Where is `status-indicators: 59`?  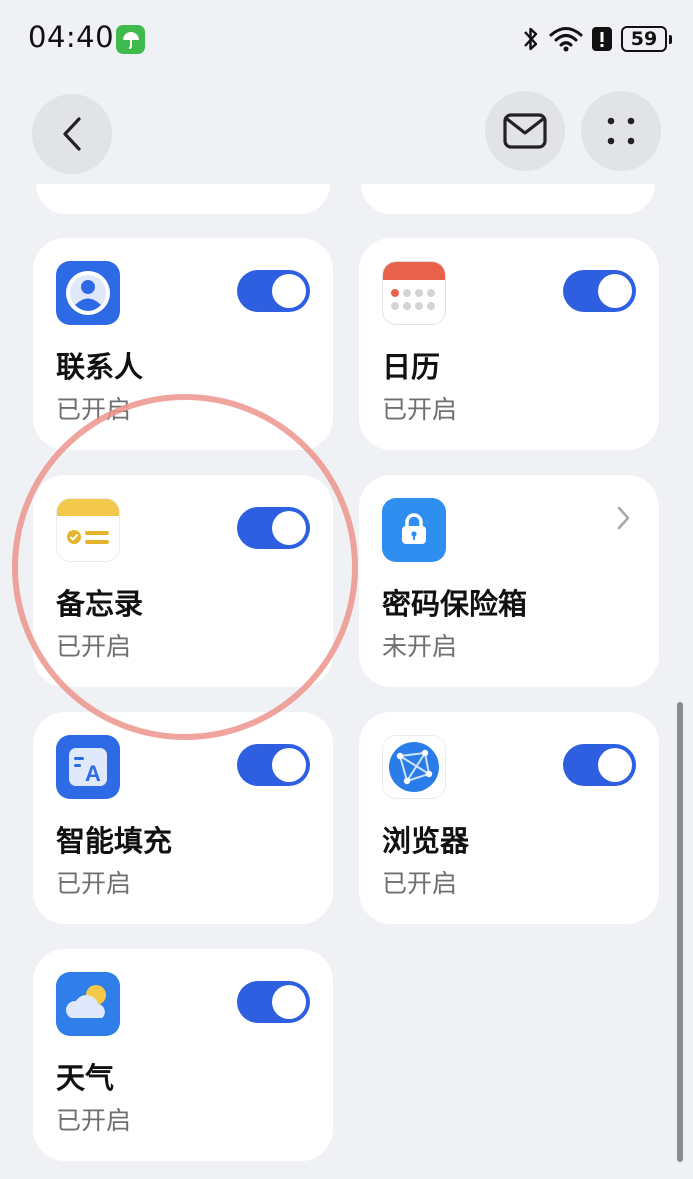
status-indicators: 59 is located at coordinates (596, 39).